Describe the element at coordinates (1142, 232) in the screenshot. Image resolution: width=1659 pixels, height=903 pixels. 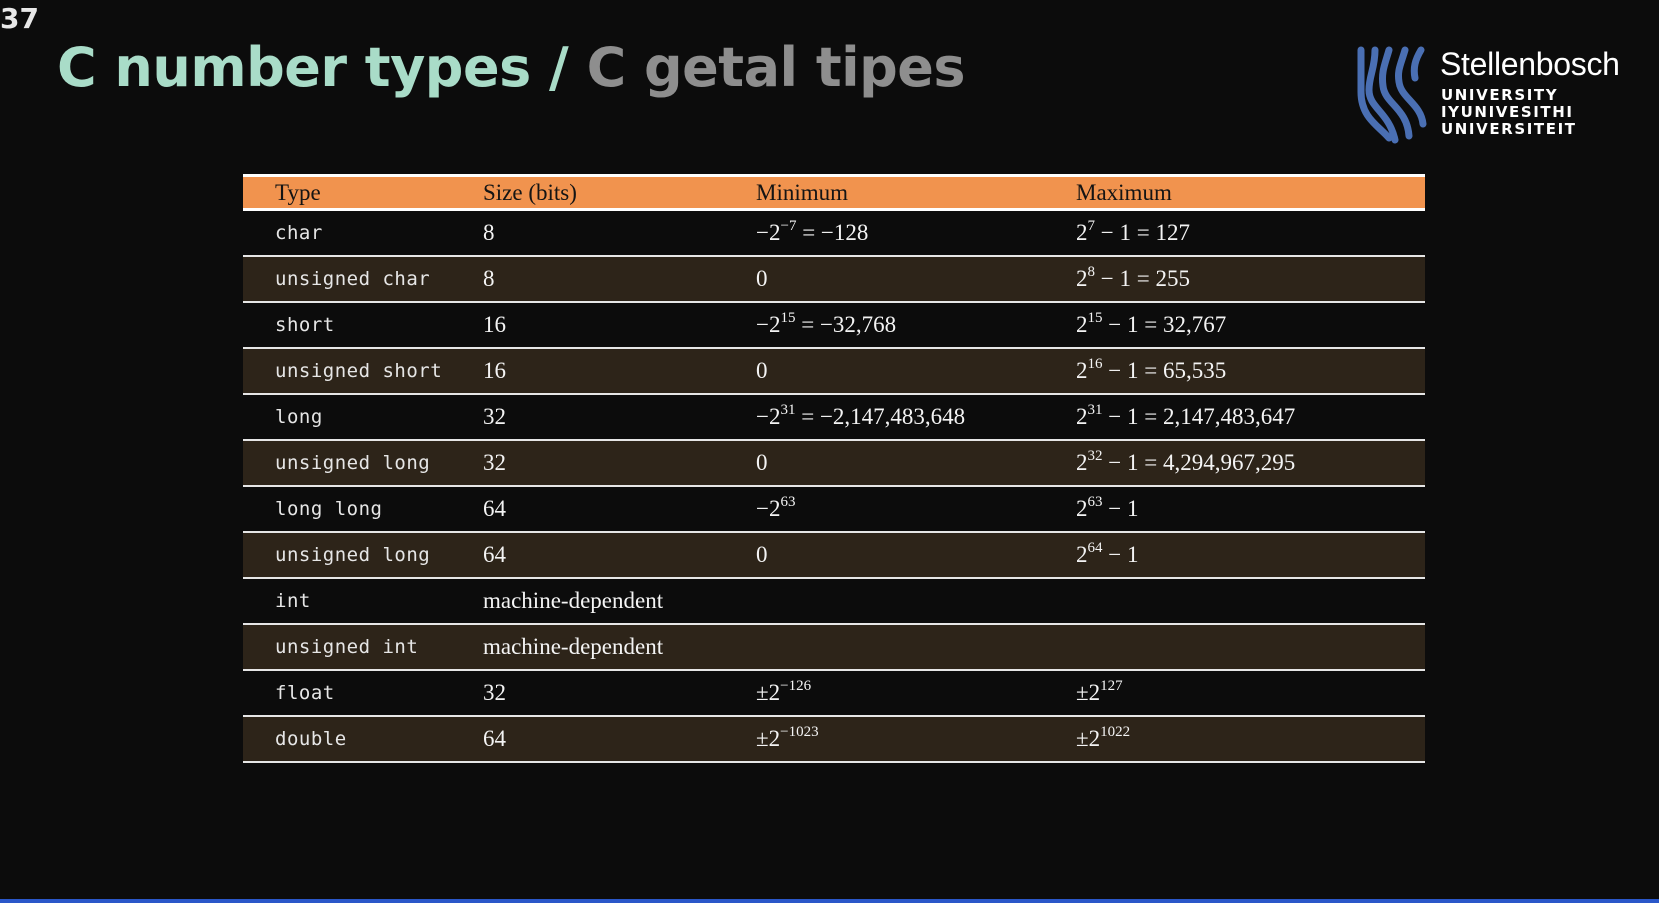
I see `value-text: − 1 = 127` at that location.